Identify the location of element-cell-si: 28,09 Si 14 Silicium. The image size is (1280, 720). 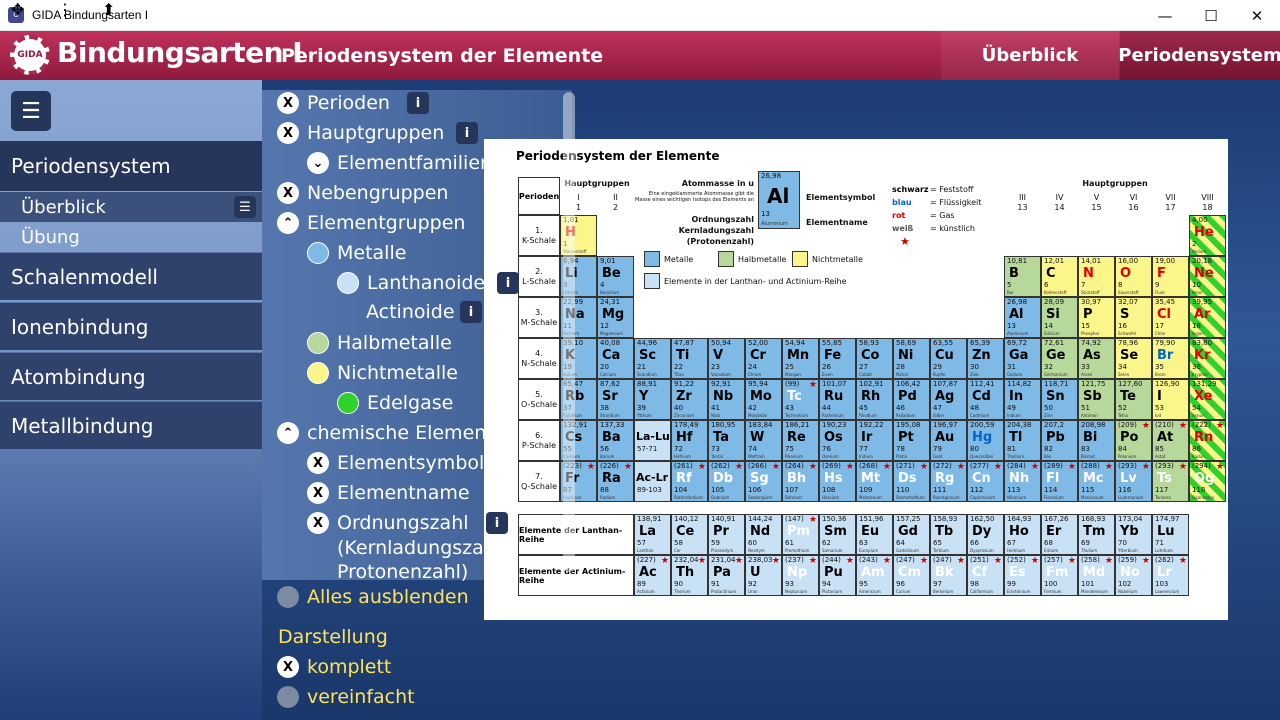
(1059, 317).